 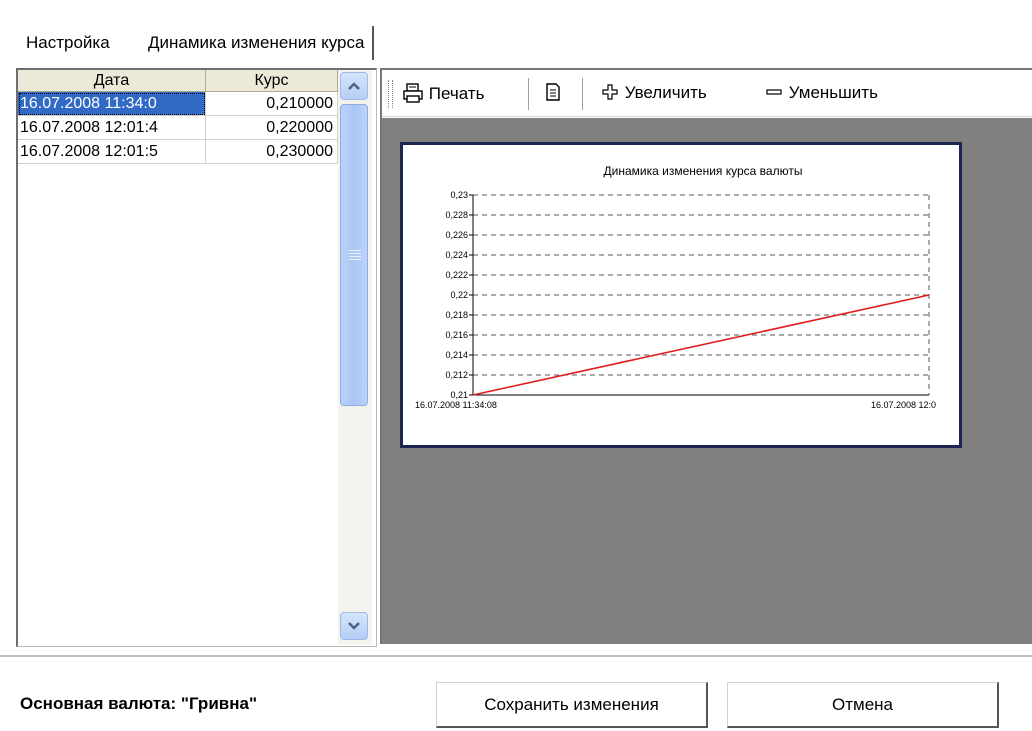 What do you see at coordinates (703, 171) in the screenshot?
I see `chart-title: Динамика изменения курса валюты` at bounding box center [703, 171].